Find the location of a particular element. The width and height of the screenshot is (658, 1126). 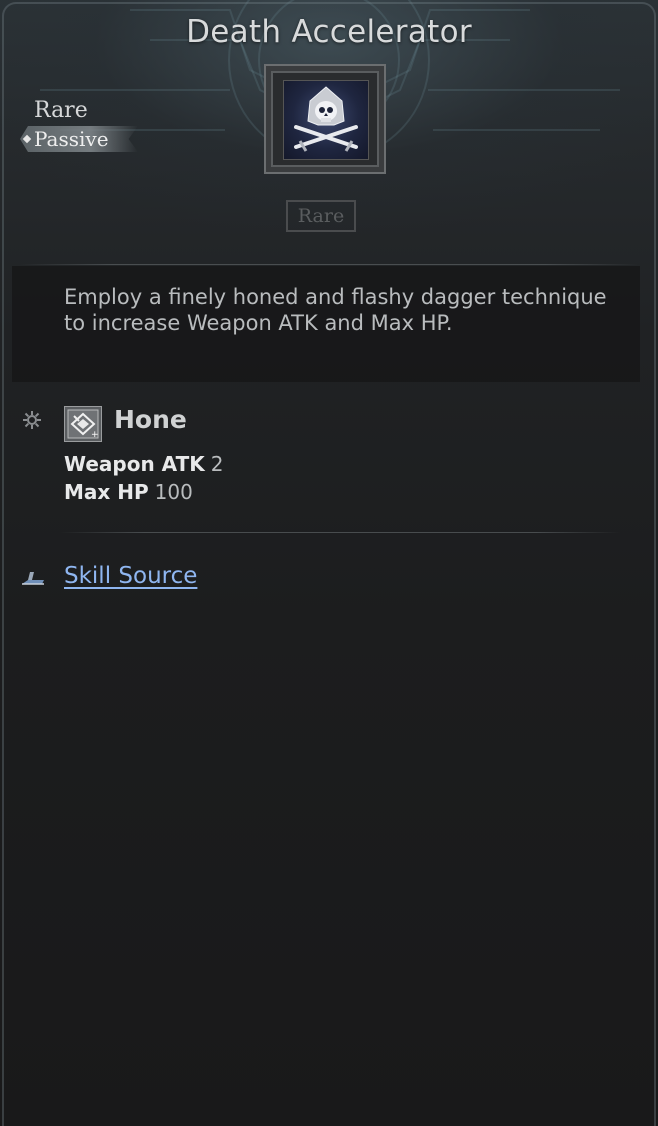

type-tag: Passive is located at coordinates (79, 139).